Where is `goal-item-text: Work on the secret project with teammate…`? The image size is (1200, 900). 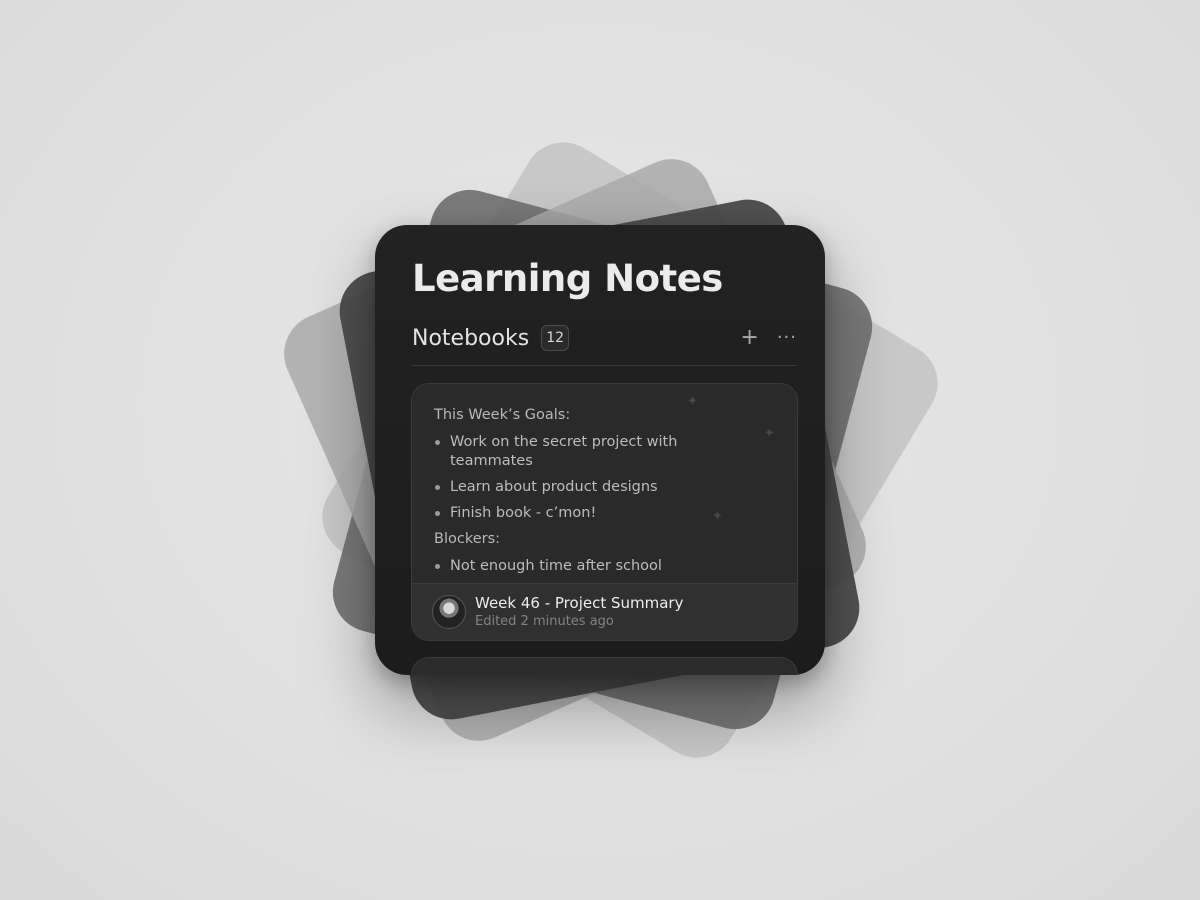
goal-item-text: Work on the secret project with teammate… is located at coordinates (564, 451).